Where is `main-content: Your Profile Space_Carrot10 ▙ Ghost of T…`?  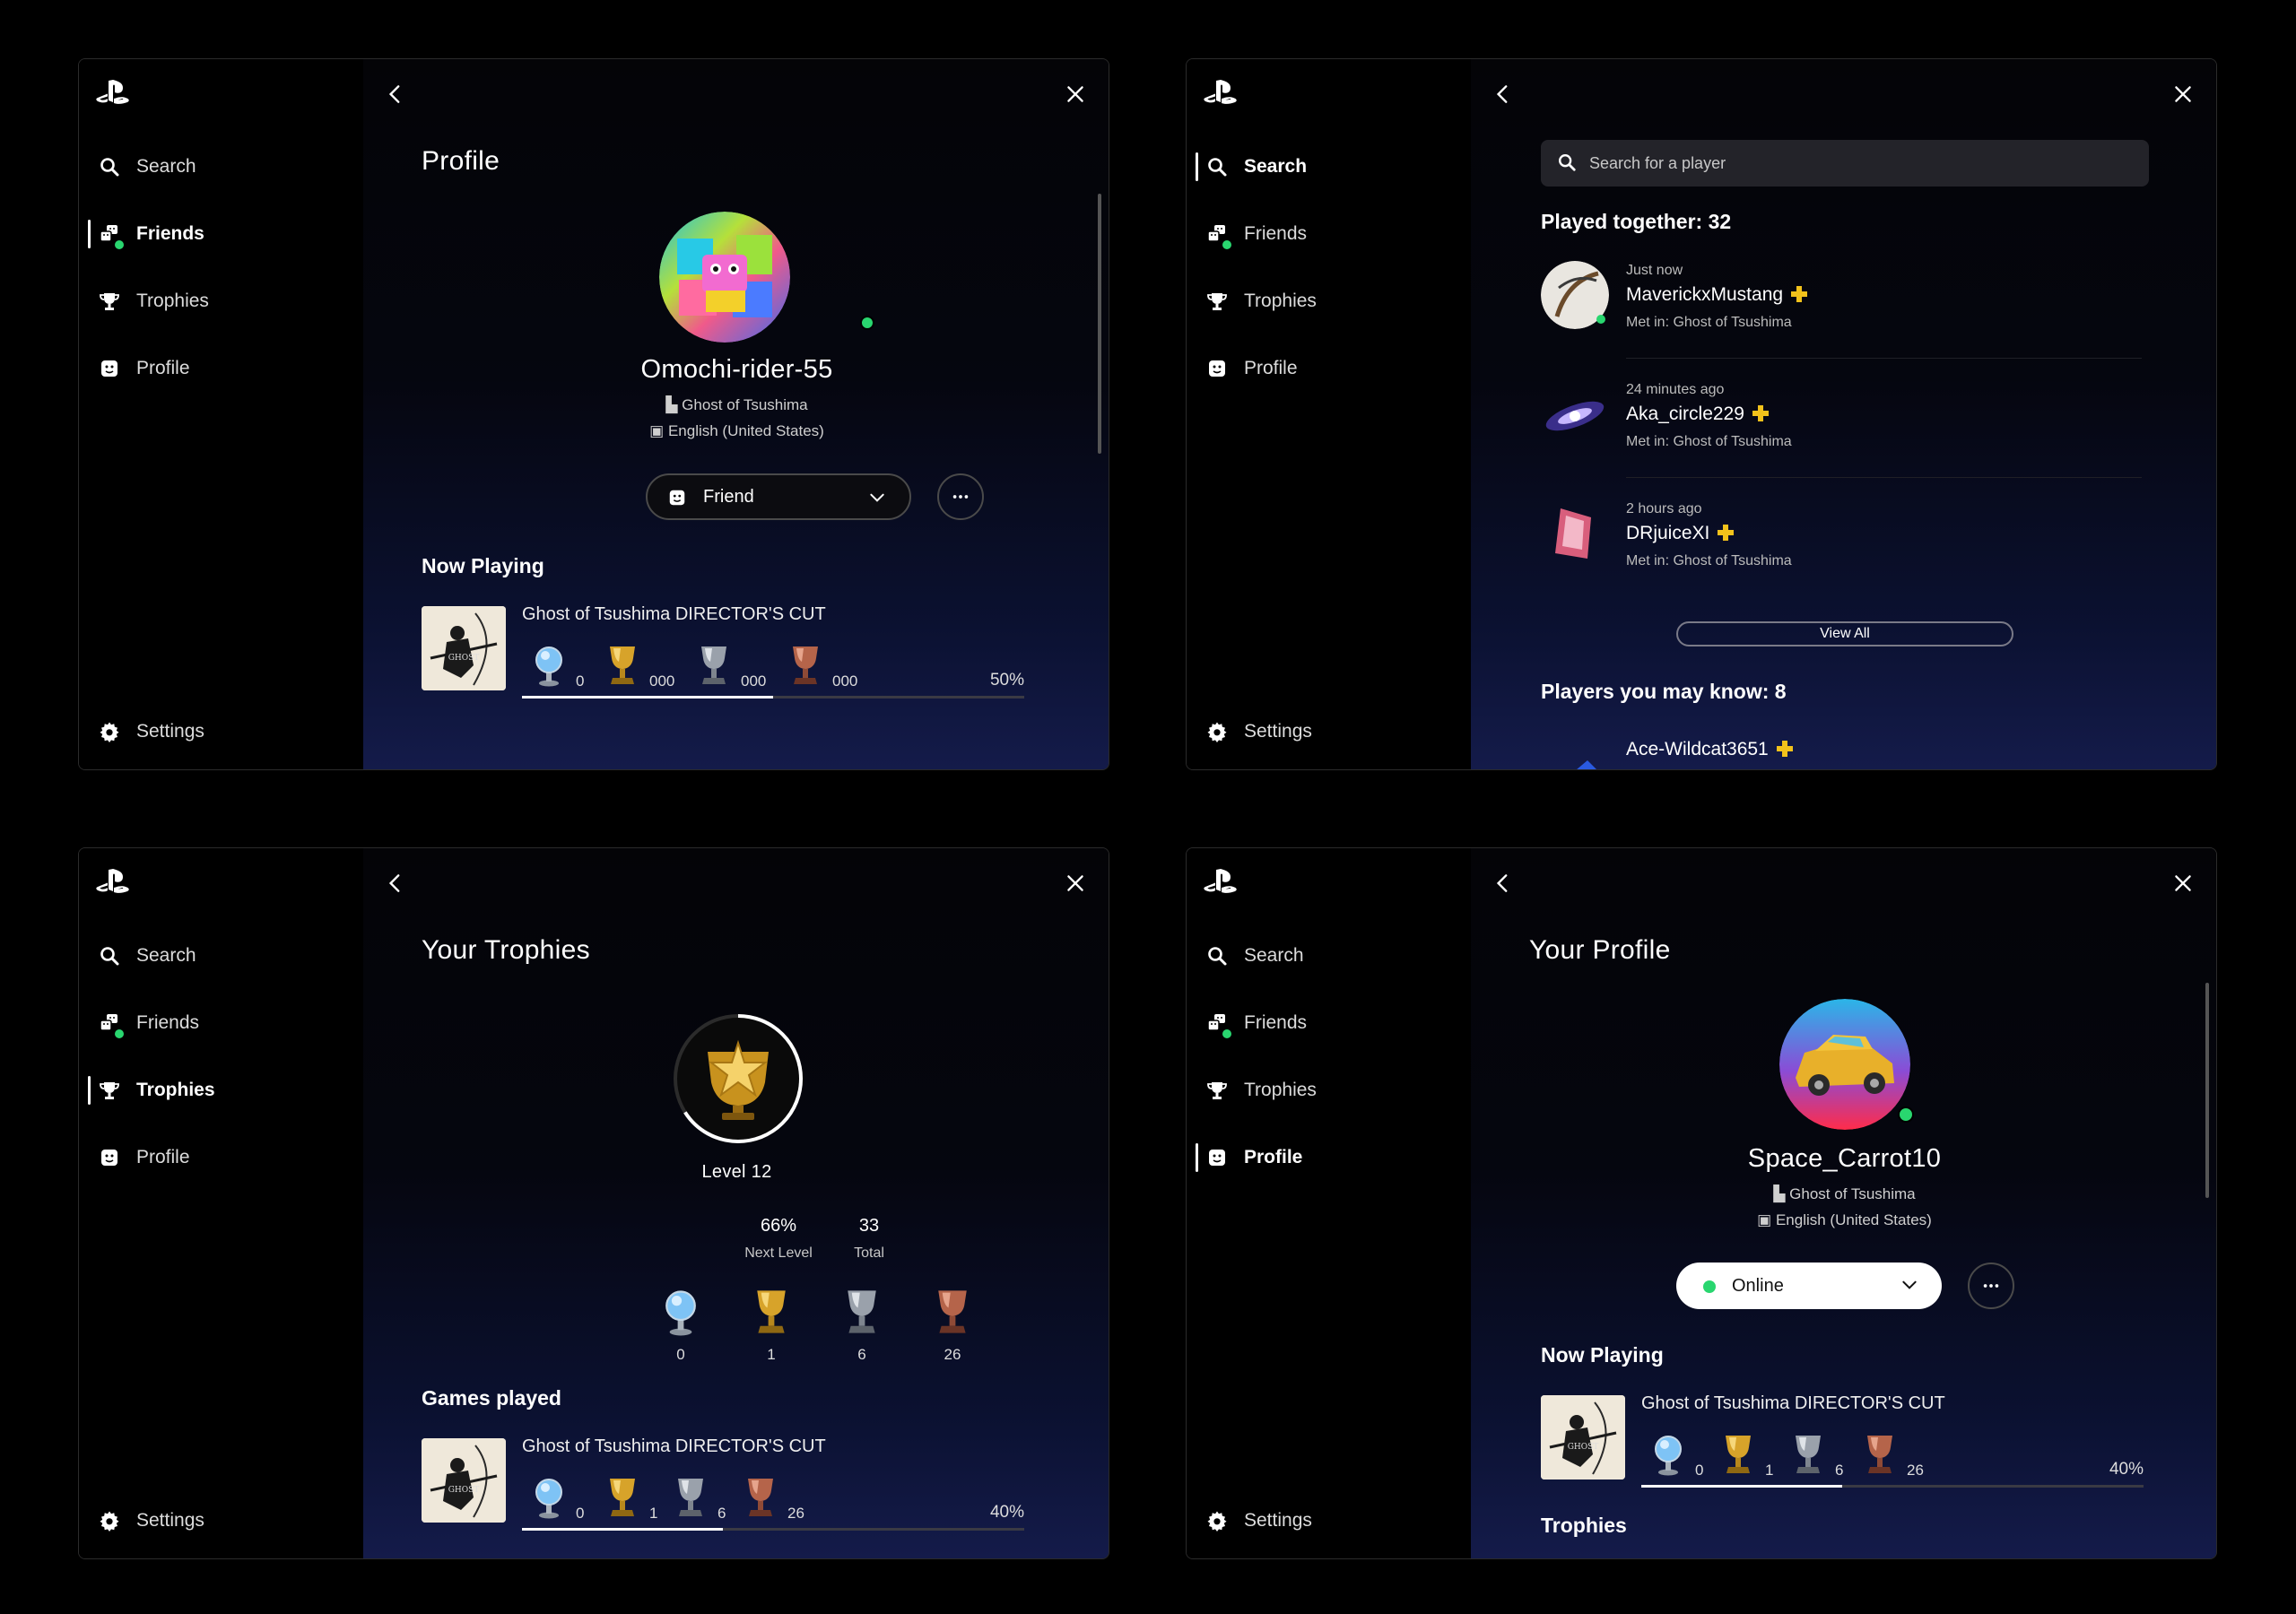
main-content: Your Profile Space_Carrot10 ▙ Ghost of T… is located at coordinates (1843, 1203).